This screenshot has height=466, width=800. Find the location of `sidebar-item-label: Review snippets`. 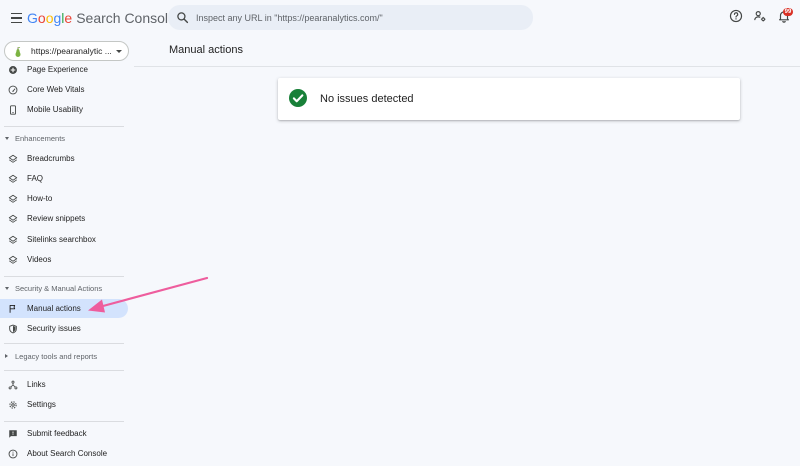

sidebar-item-label: Review snippets is located at coordinates (56, 218).